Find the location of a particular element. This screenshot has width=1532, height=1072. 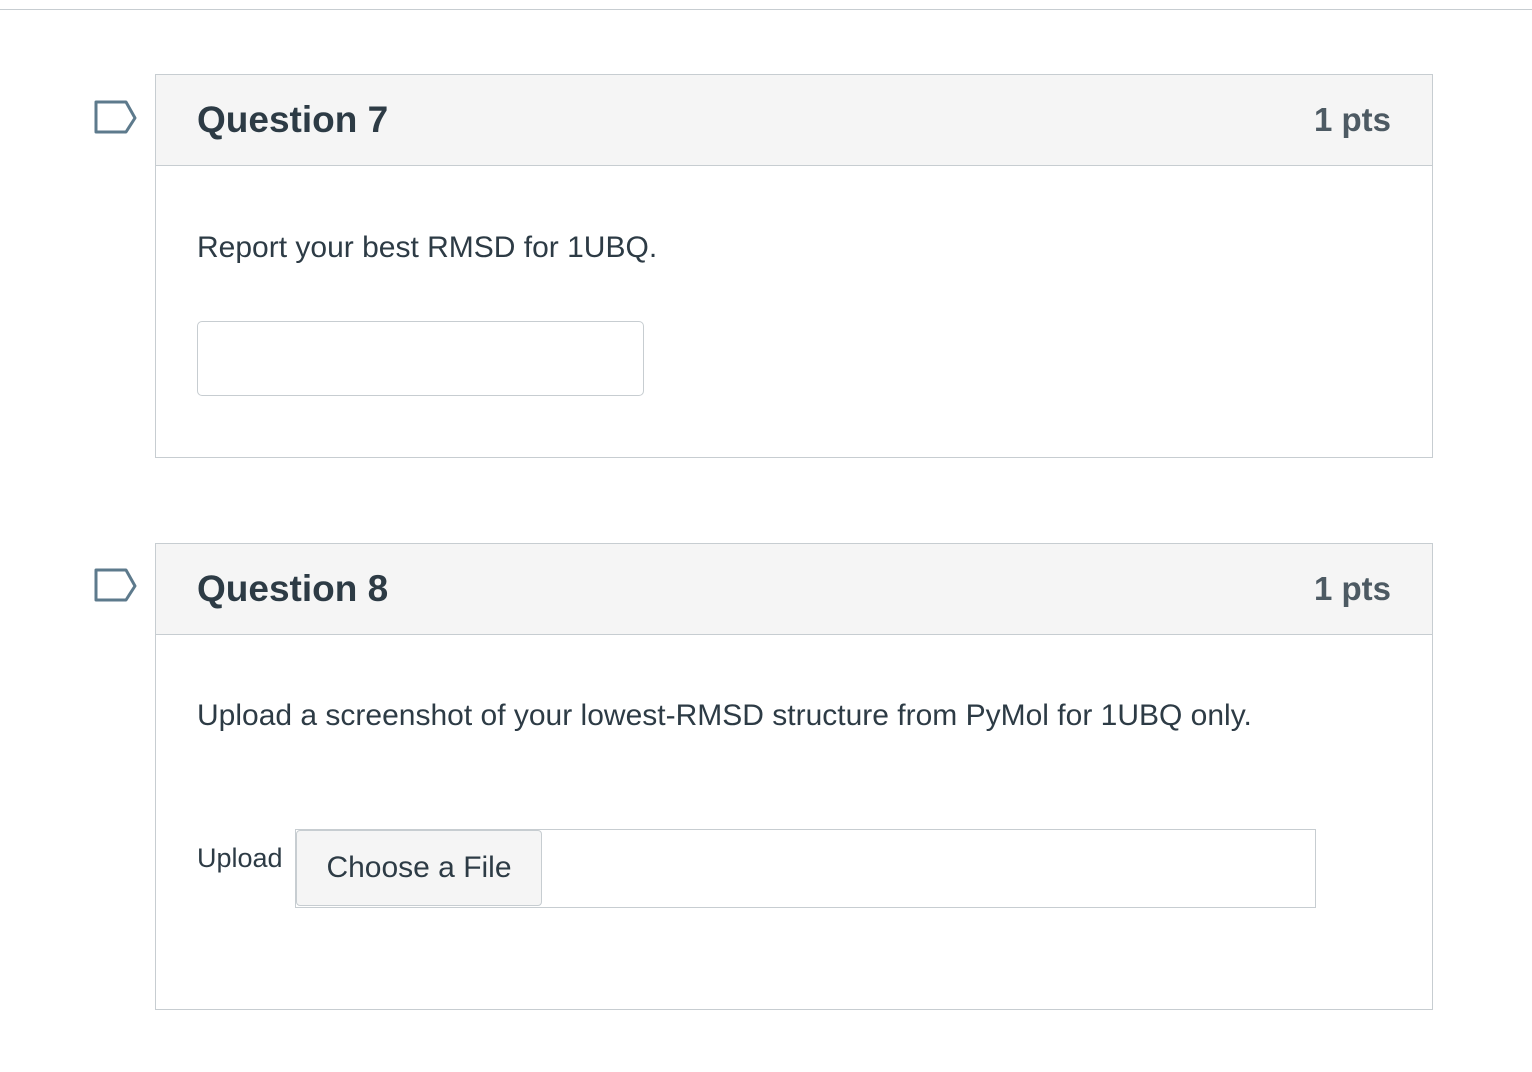

answer-input is located at coordinates (420, 358).